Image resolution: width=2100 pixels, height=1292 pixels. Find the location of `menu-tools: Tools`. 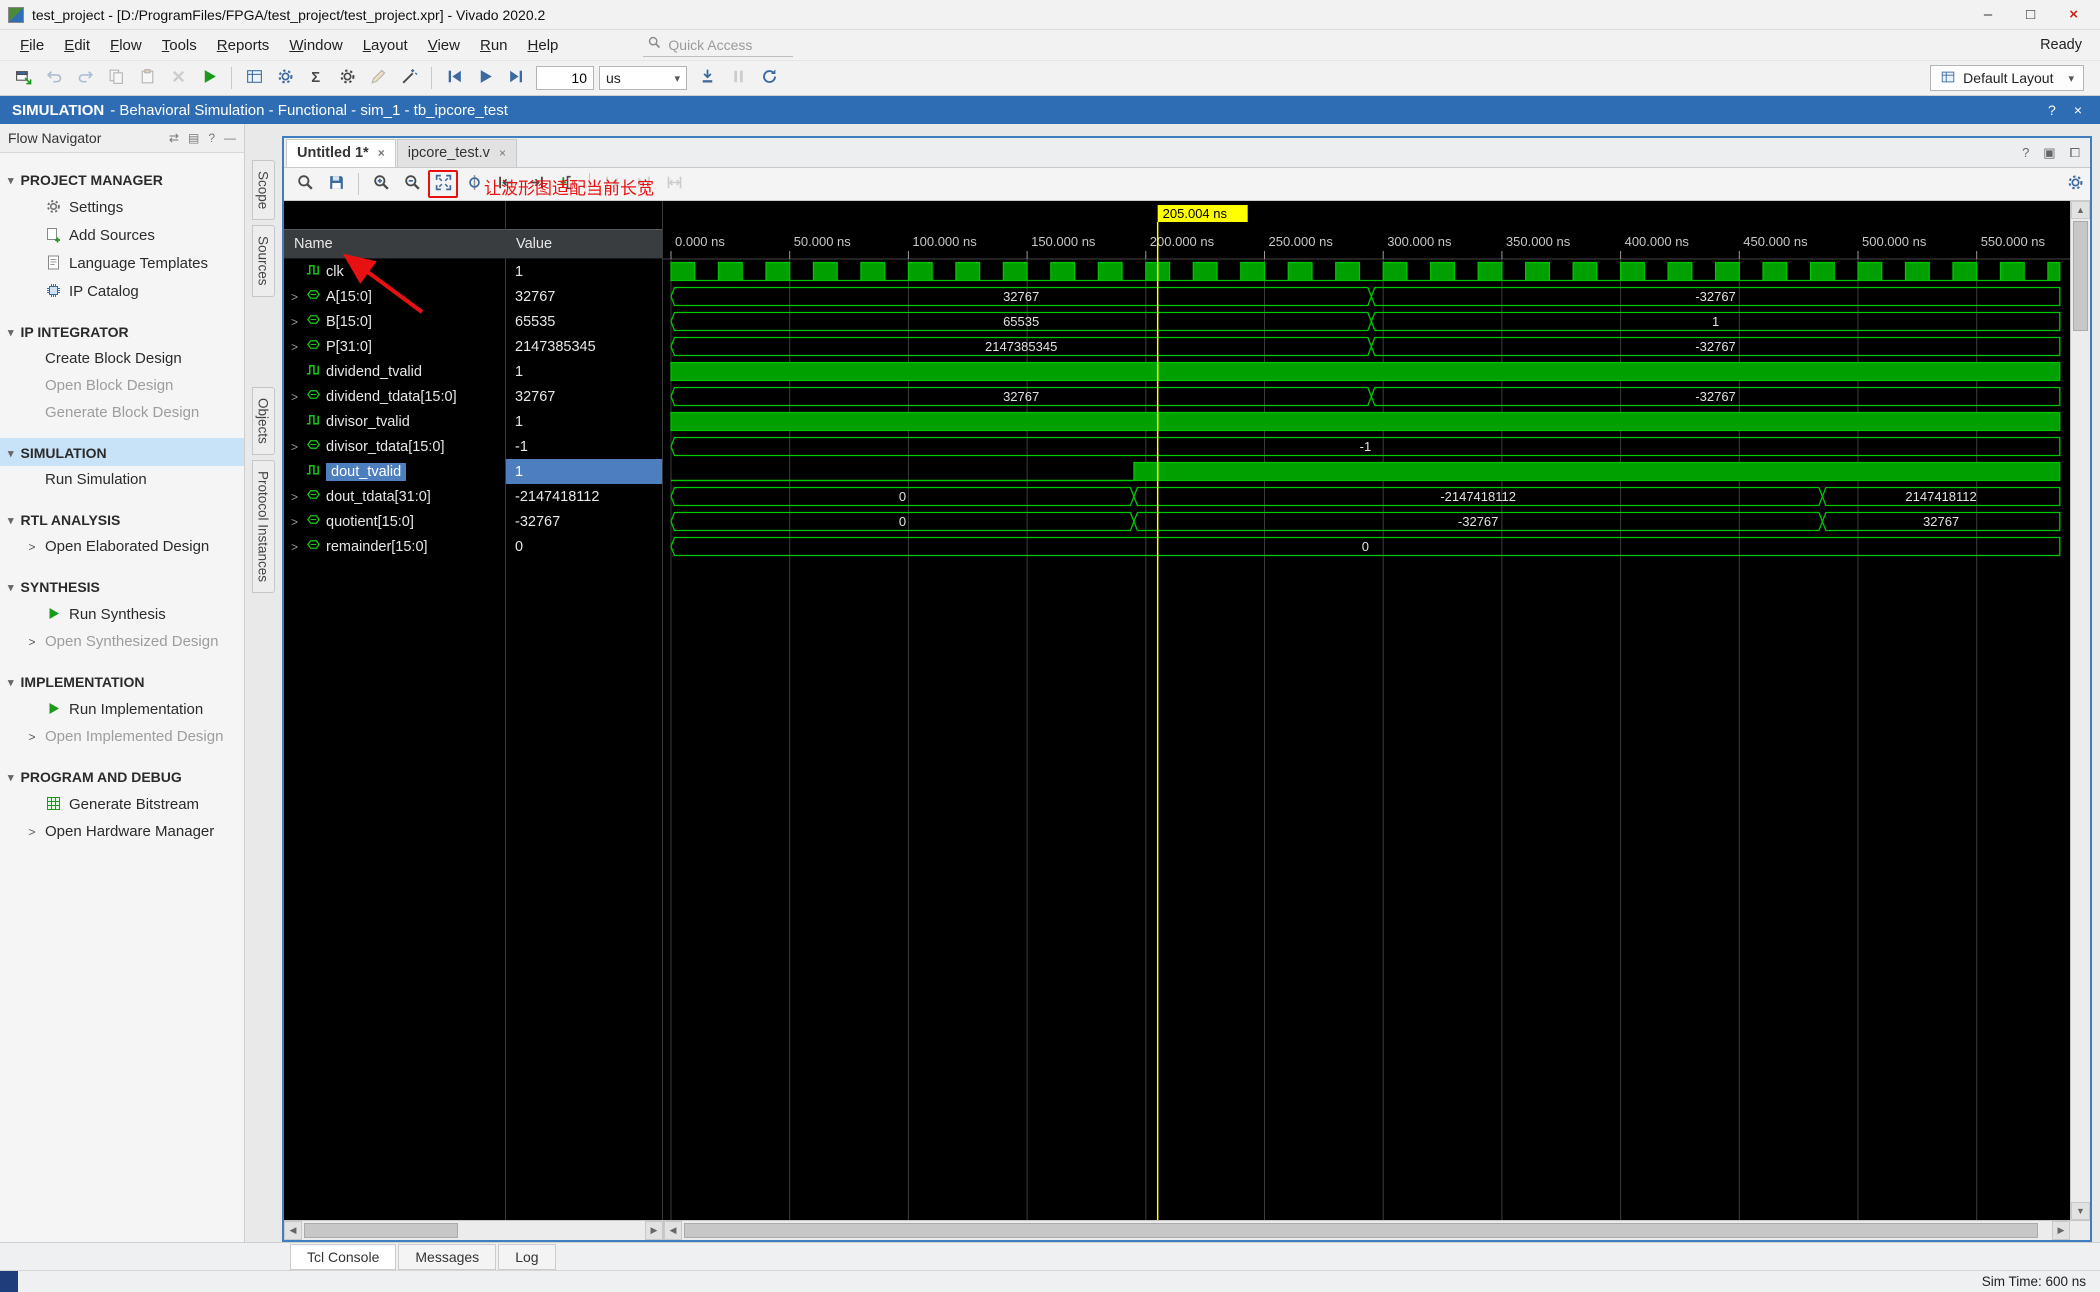

menu-tools: Tools is located at coordinates (179, 45).